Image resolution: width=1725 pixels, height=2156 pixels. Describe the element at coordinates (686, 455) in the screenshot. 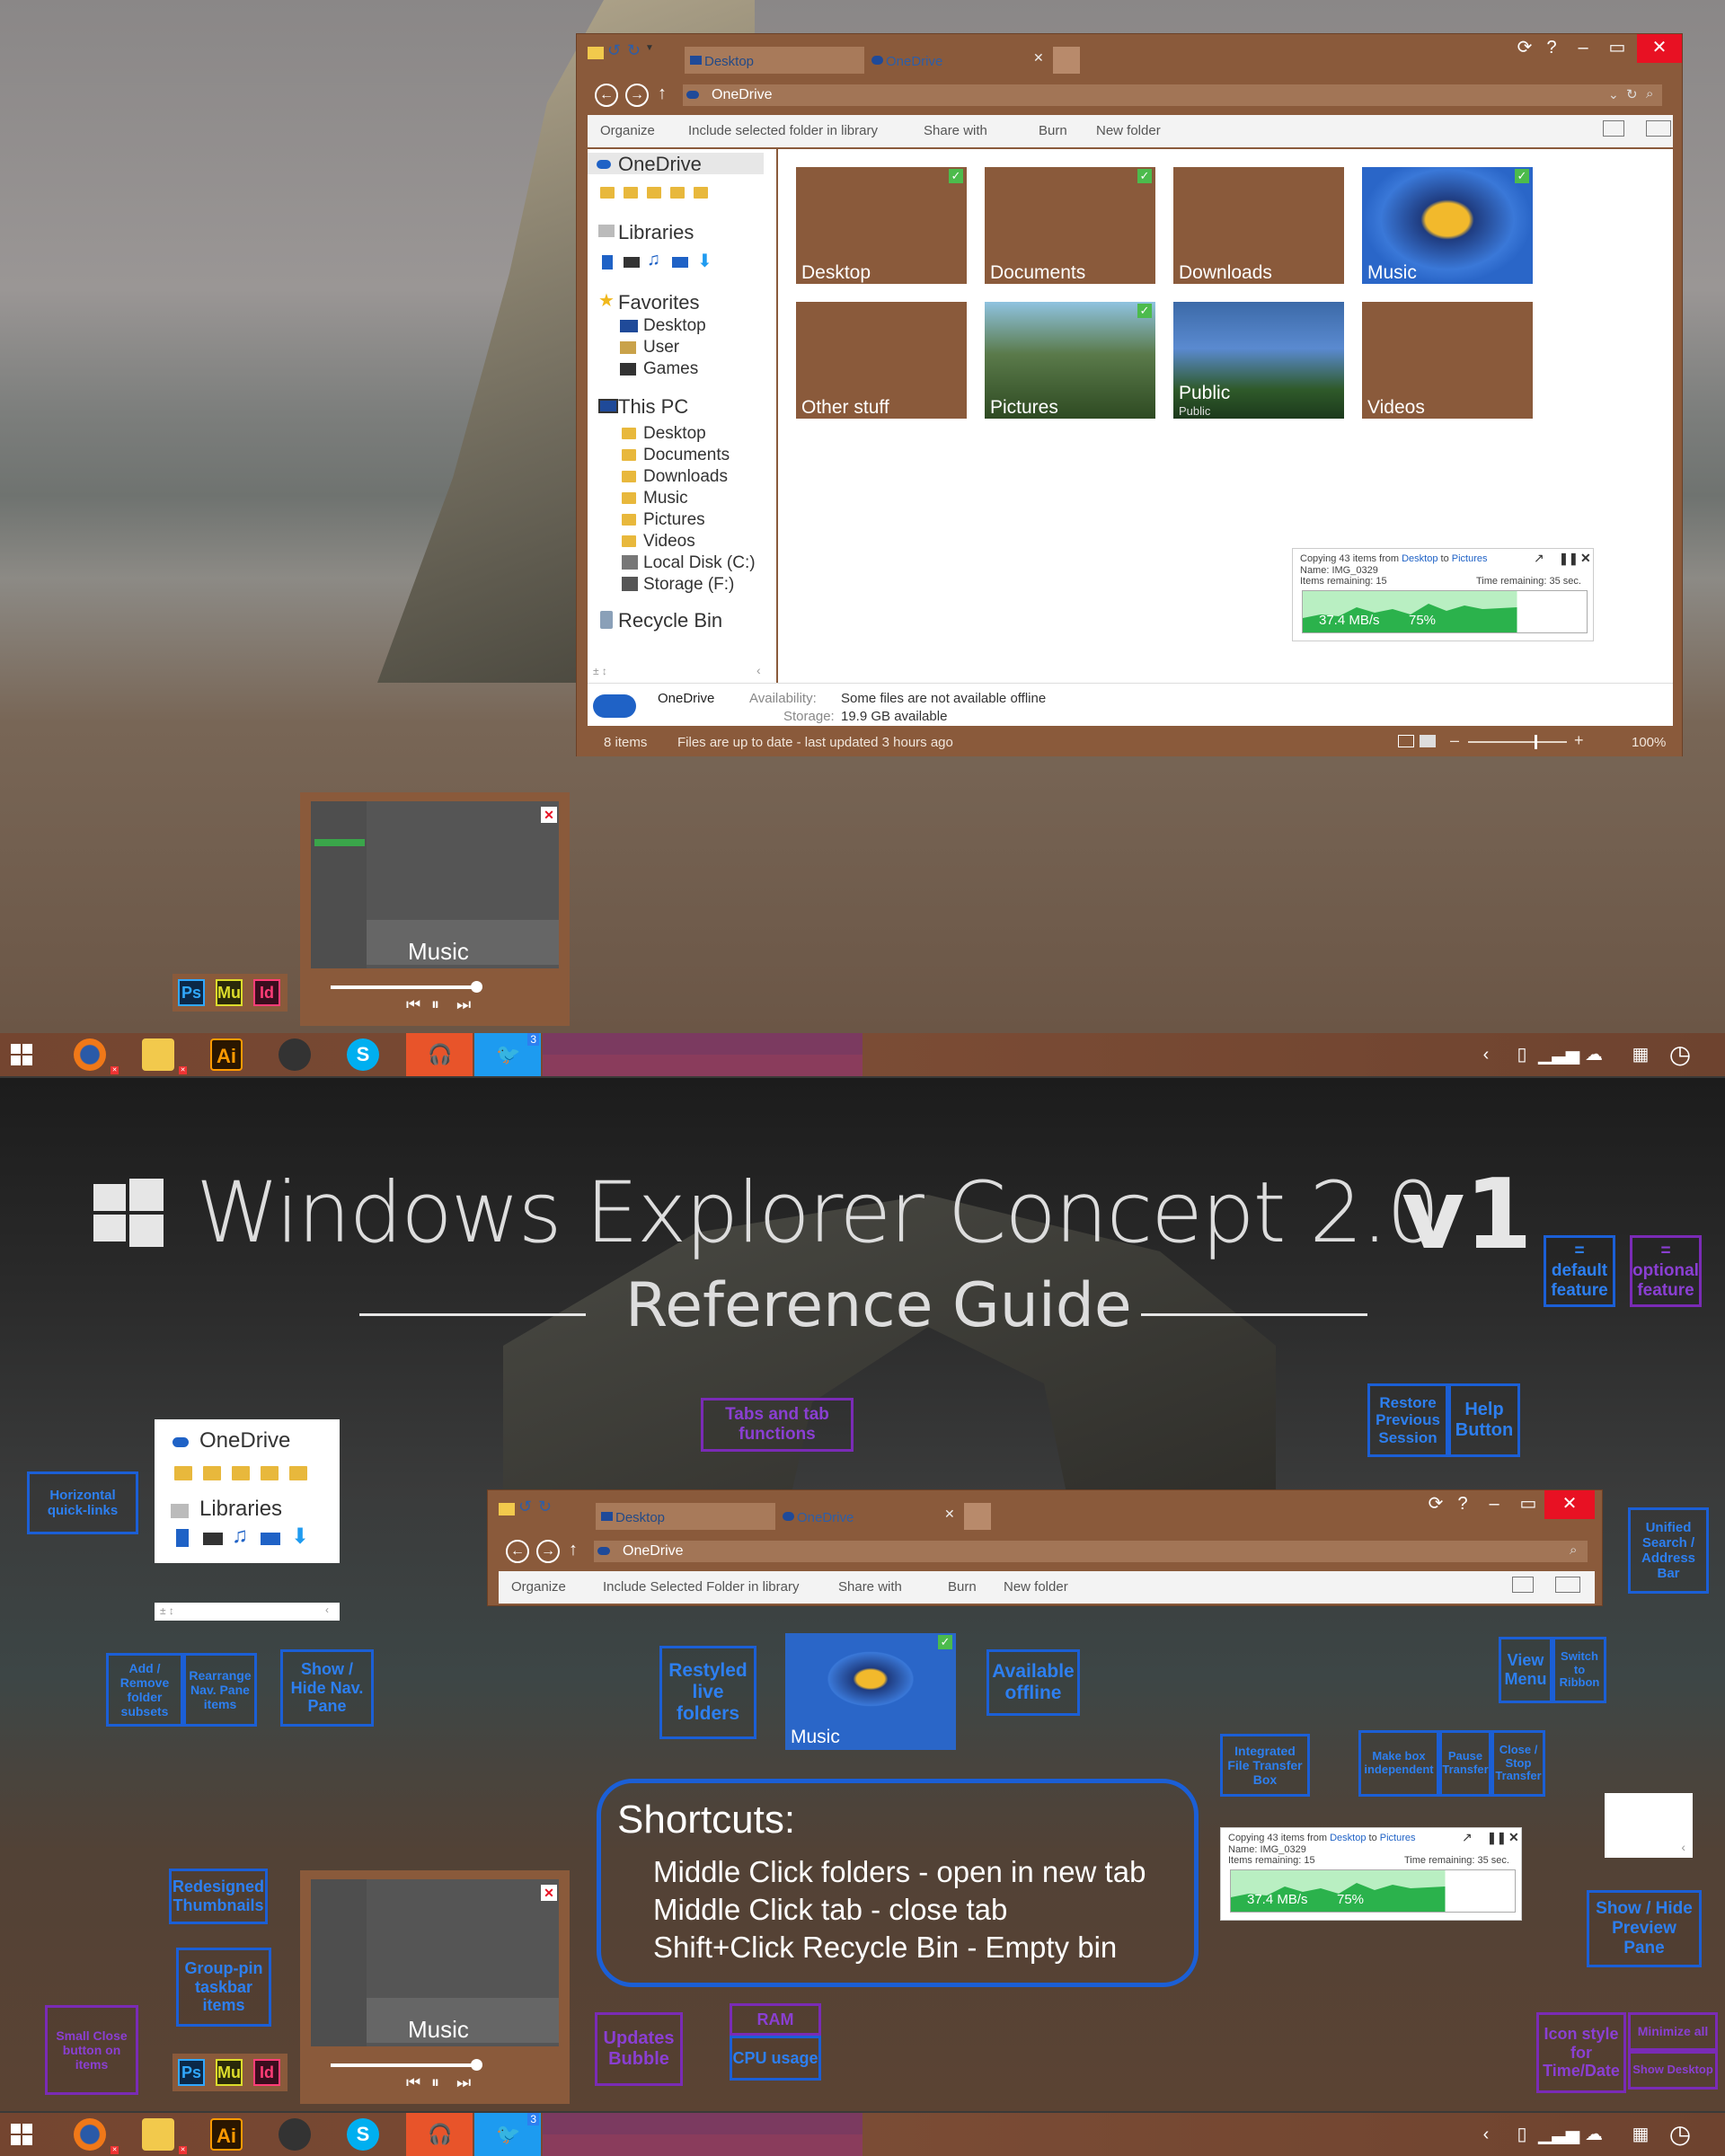

I see `nav-pc-documents: Documents` at that location.